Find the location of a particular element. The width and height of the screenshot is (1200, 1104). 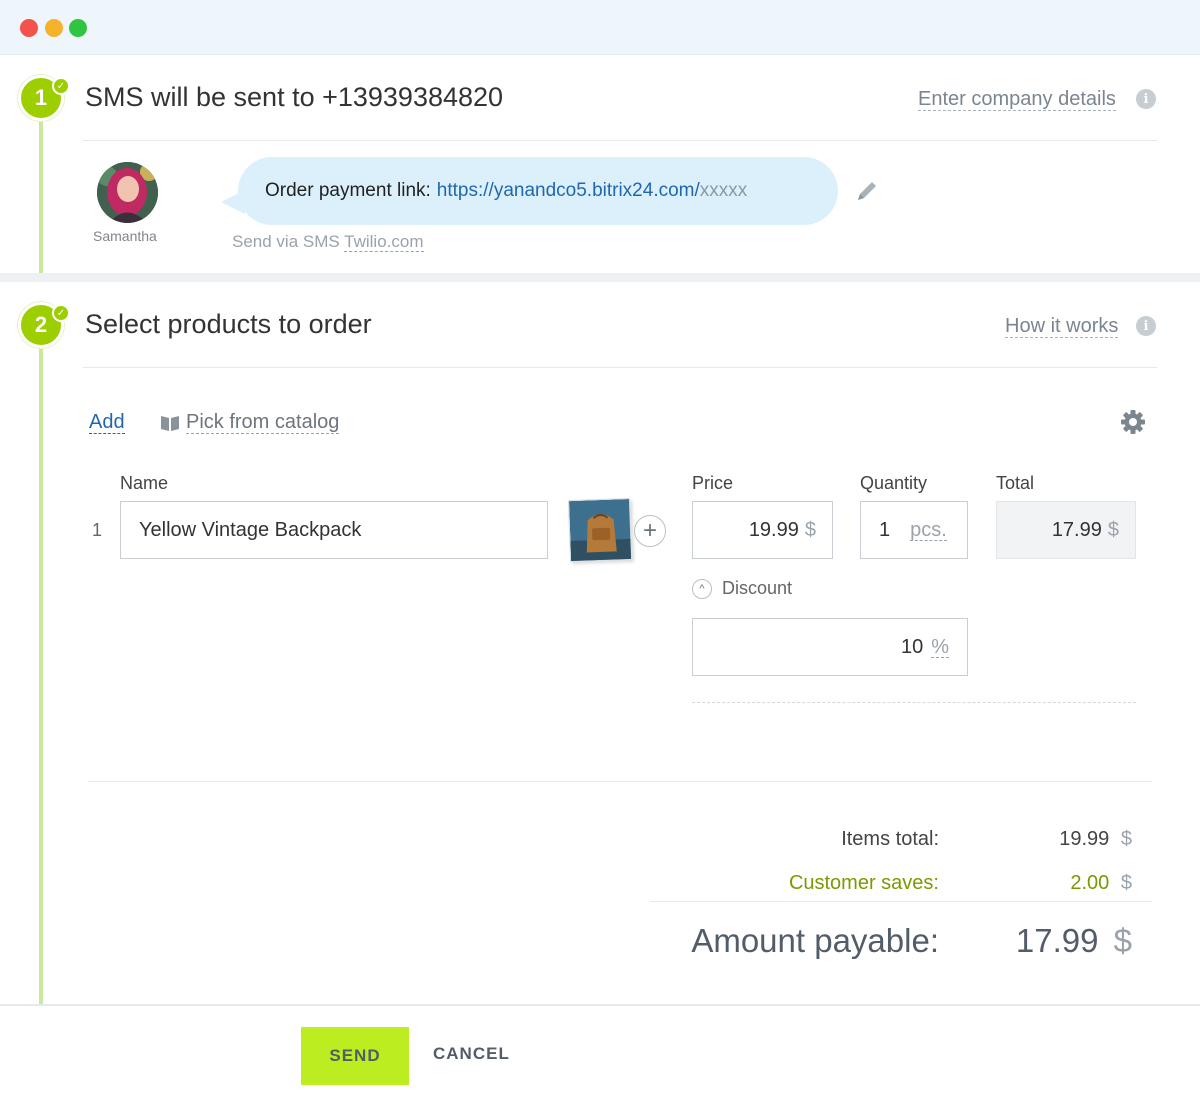

how-it-works-link: How it works is located at coordinates (1062, 326).